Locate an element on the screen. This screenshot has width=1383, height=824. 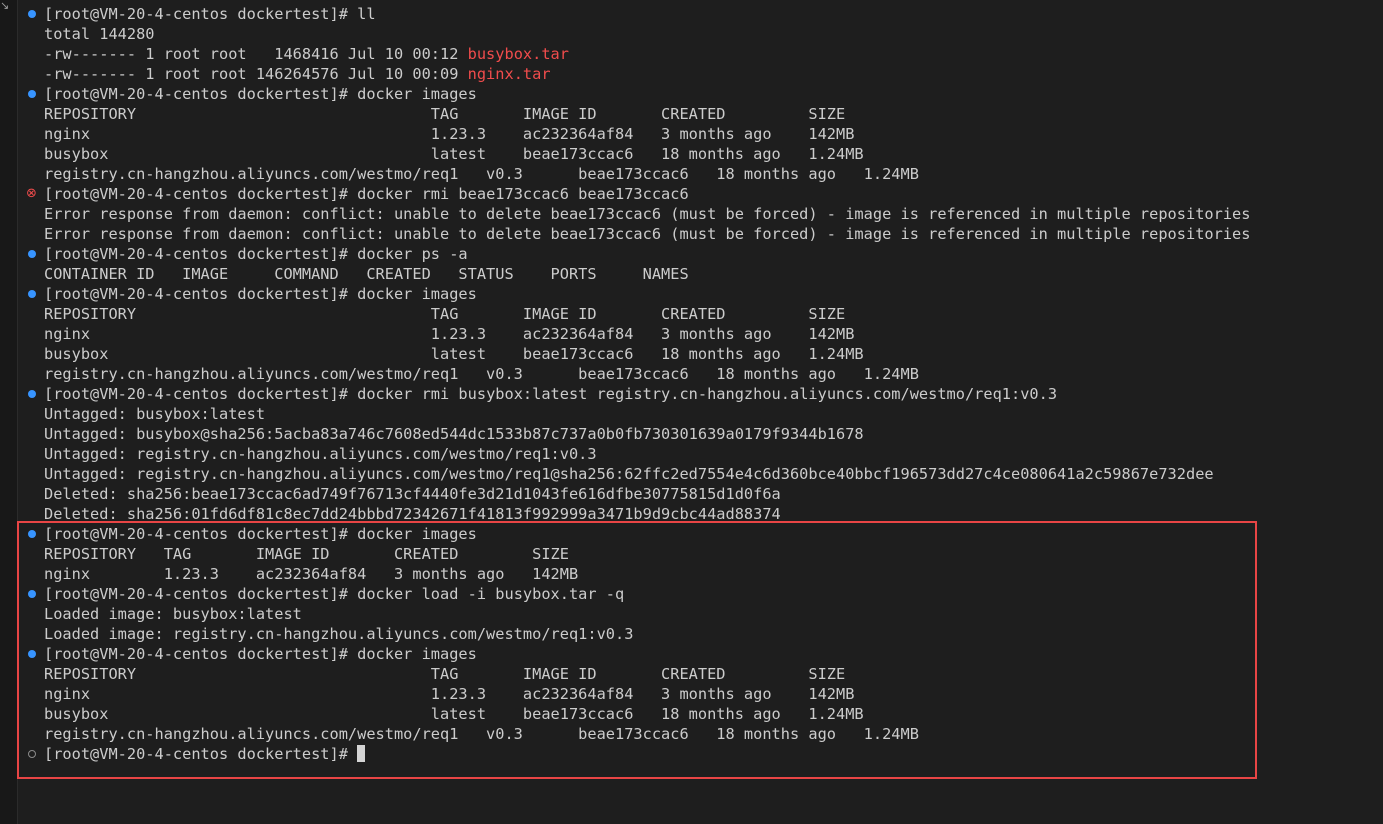
output-text: Loaded image: busybox:latest is located at coordinates (173, 614).